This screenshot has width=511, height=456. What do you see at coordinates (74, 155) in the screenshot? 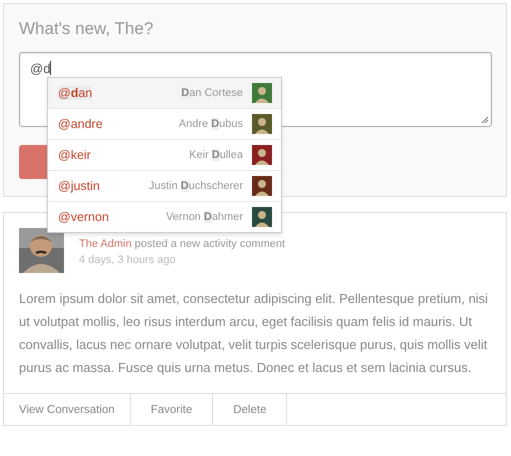
I see `mention-handle: @keir` at bounding box center [74, 155].